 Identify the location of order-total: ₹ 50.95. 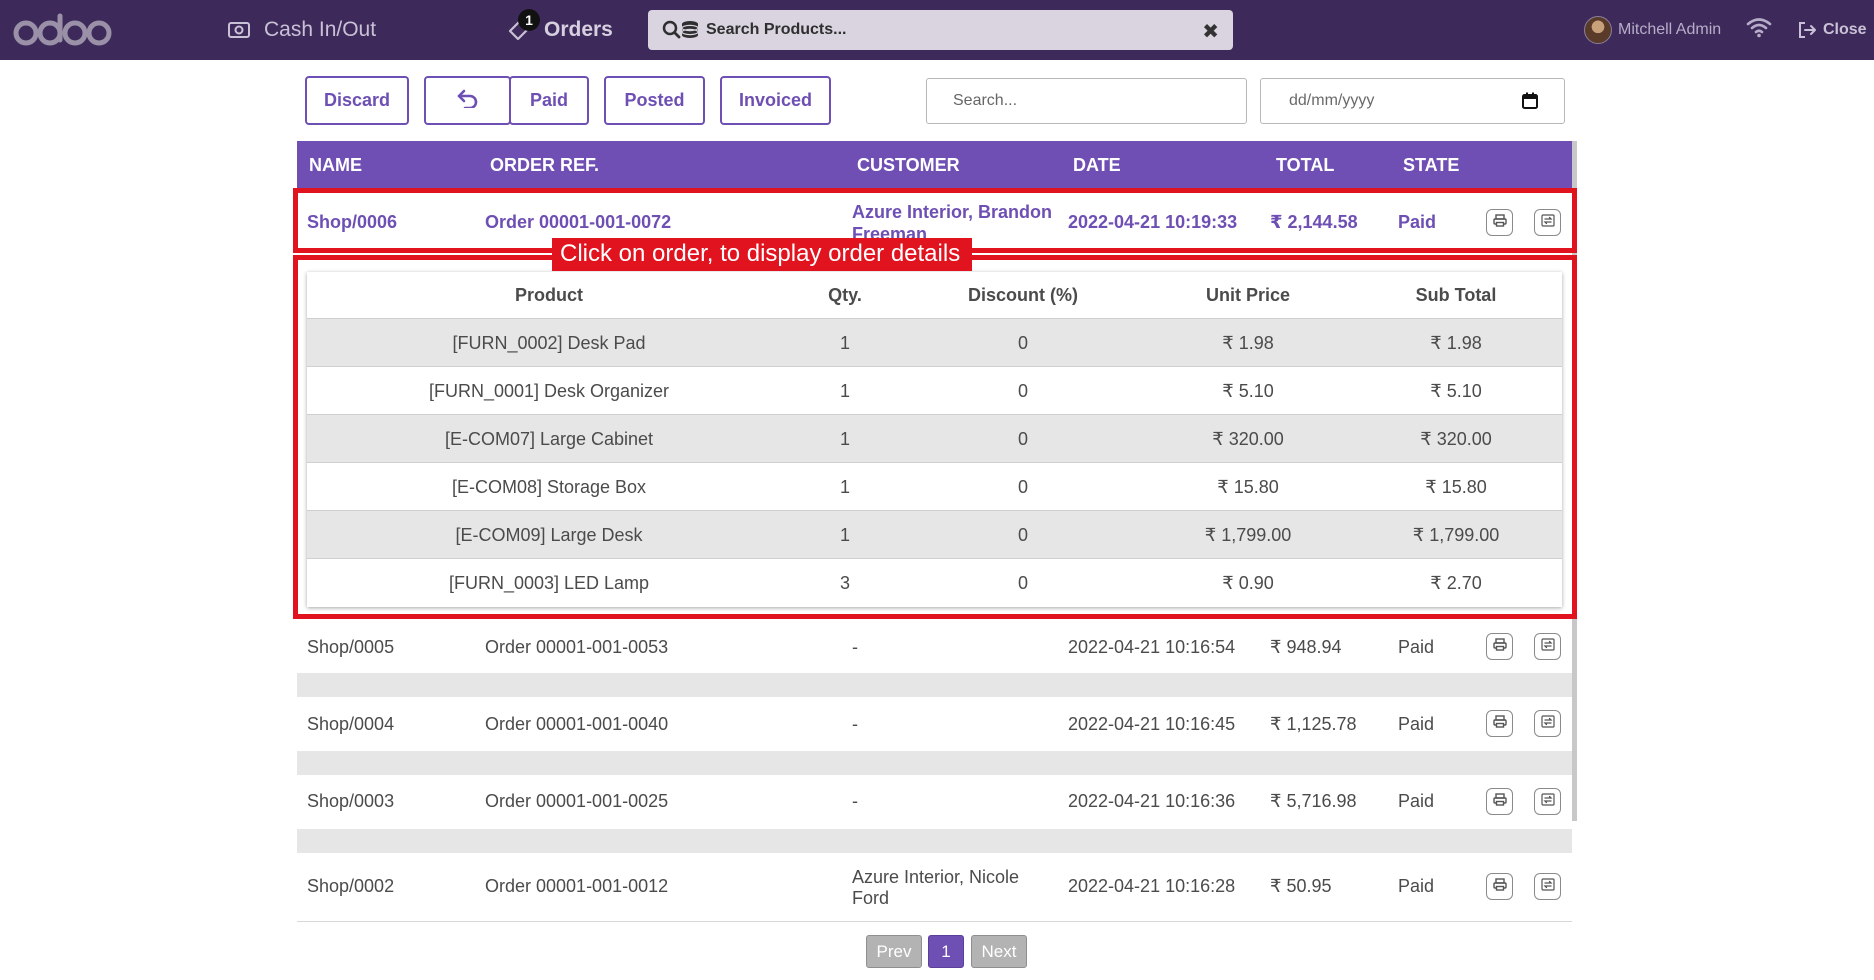
(1301, 886).